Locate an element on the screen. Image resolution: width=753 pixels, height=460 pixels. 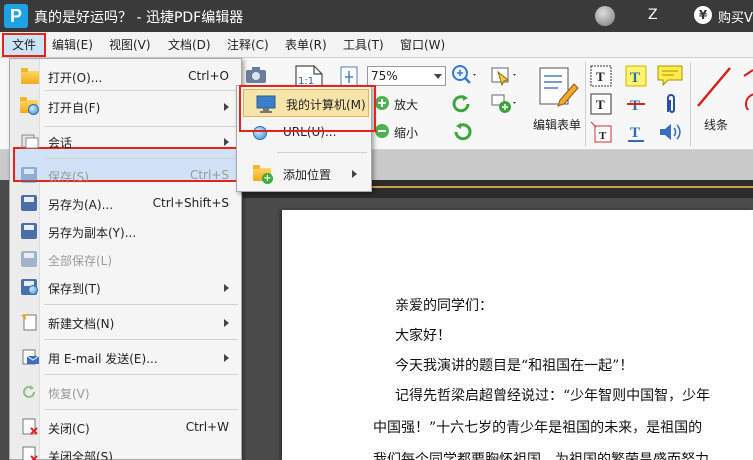
folder-open-icon is located at coordinates (30, 76).